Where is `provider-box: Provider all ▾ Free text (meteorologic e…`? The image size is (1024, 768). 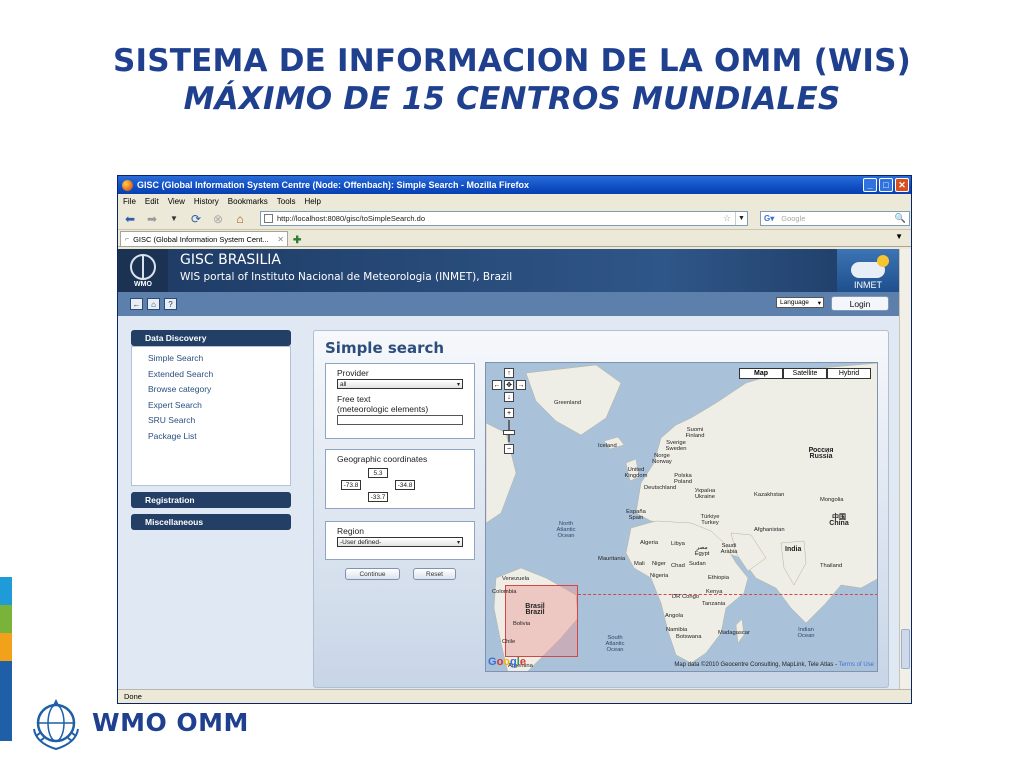 provider-box: Provider all ▾ Free text (meteorologic e… is located at coordinates (400, 401).